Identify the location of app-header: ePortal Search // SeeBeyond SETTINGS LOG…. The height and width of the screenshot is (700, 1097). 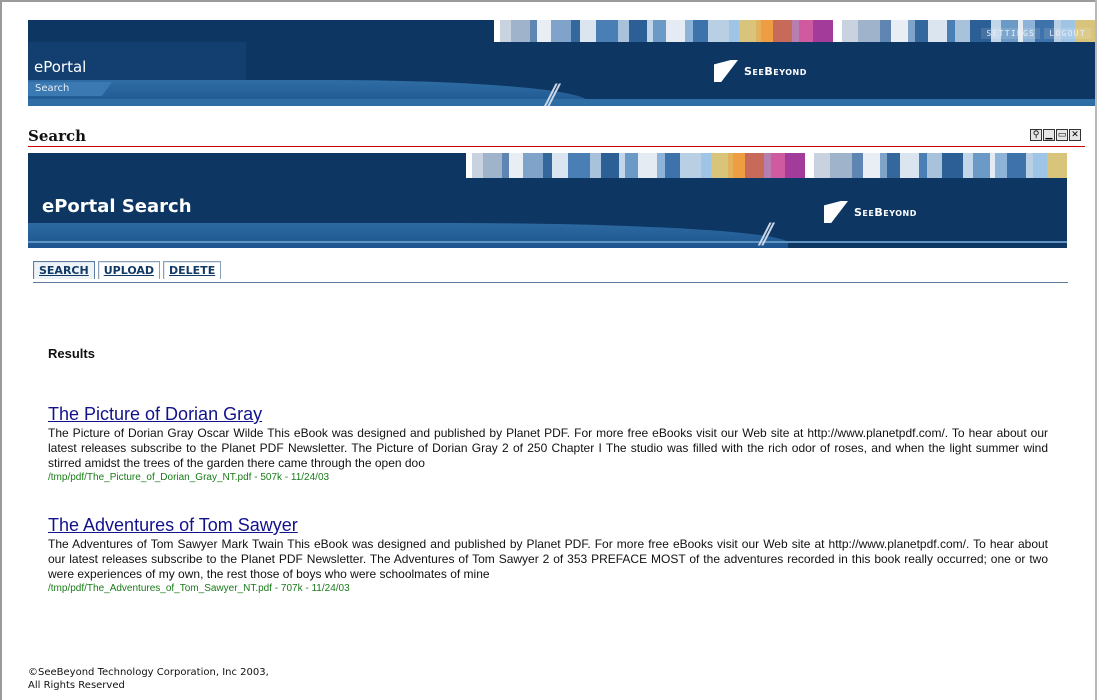
(561, 63).